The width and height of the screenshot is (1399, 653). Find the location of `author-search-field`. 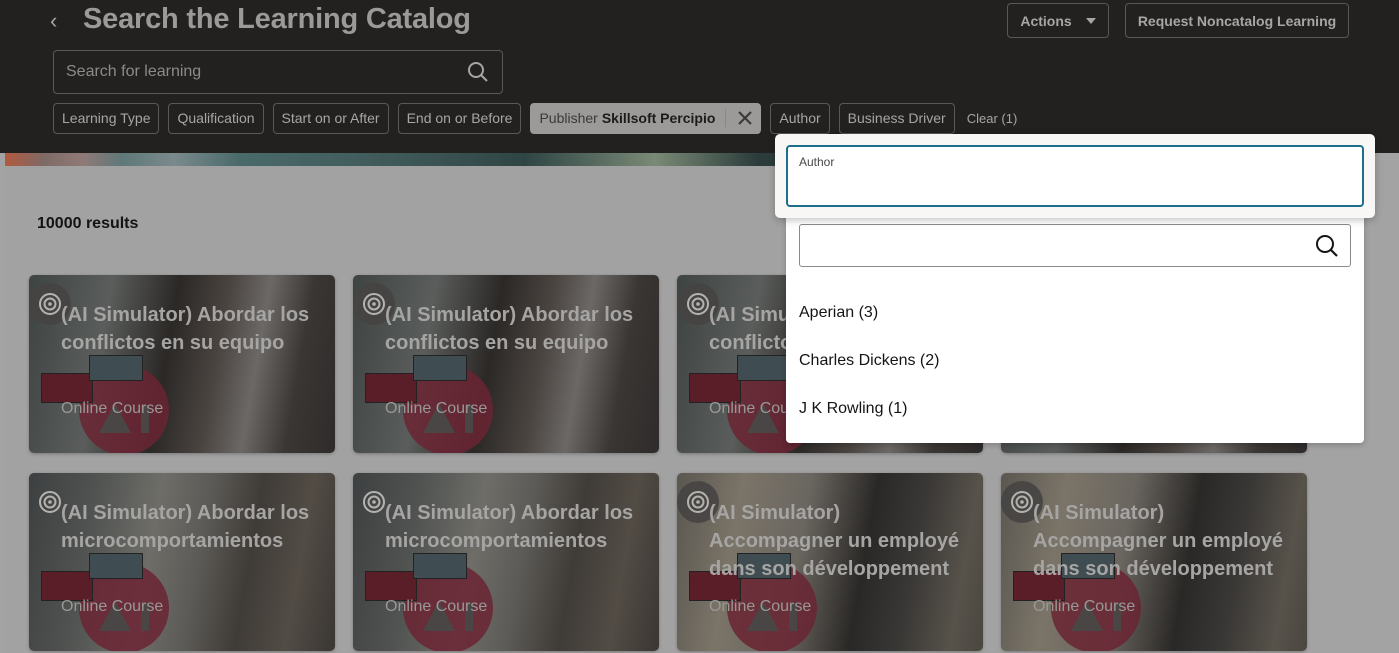

author-search-field is located at coordinates (1075, 245).